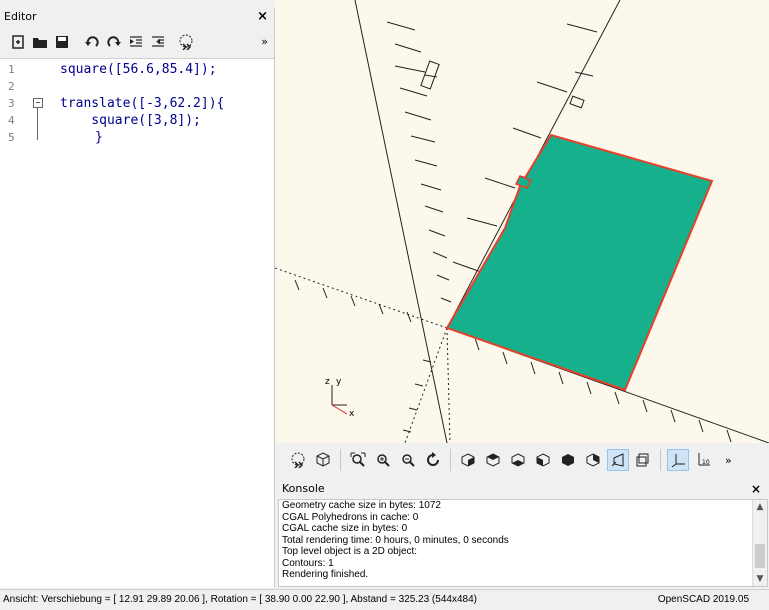 Image resolution: width=769 pixels, height=610 pixels. I want to click on console-titlebar: Konsole ×, so click(522, 489).